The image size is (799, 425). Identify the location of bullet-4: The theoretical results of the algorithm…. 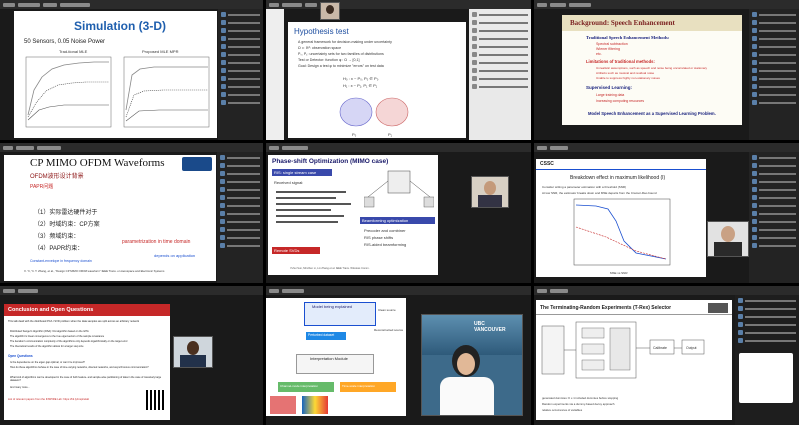
(47, 346).